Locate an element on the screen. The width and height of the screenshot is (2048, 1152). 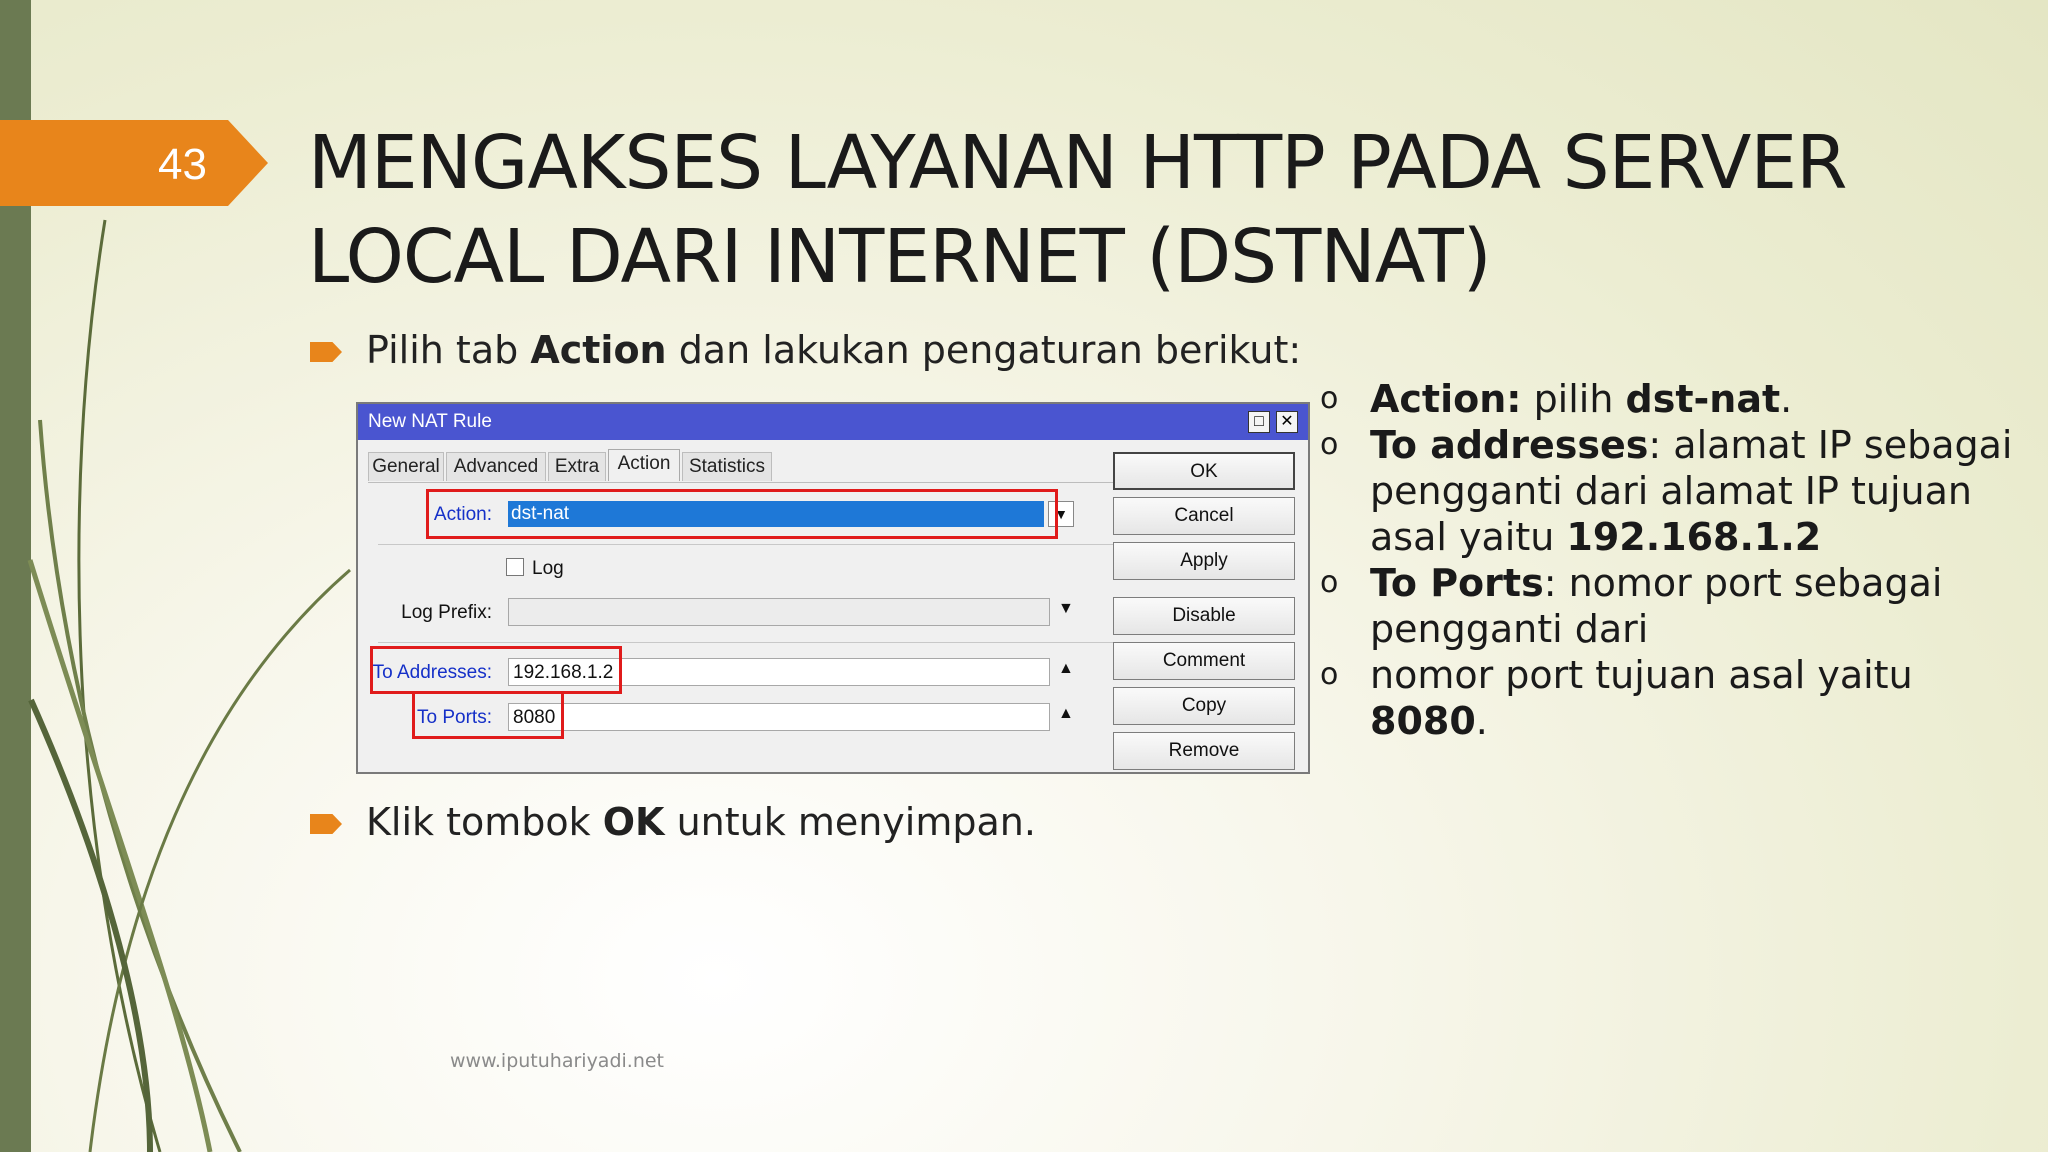
dialog-title: New NAT Rule is located at coordinates (430, 421).